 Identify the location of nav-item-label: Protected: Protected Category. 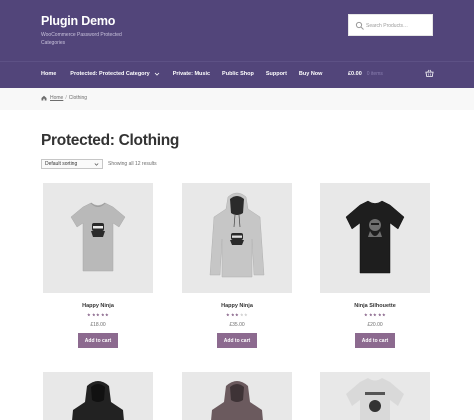
(110, 74).